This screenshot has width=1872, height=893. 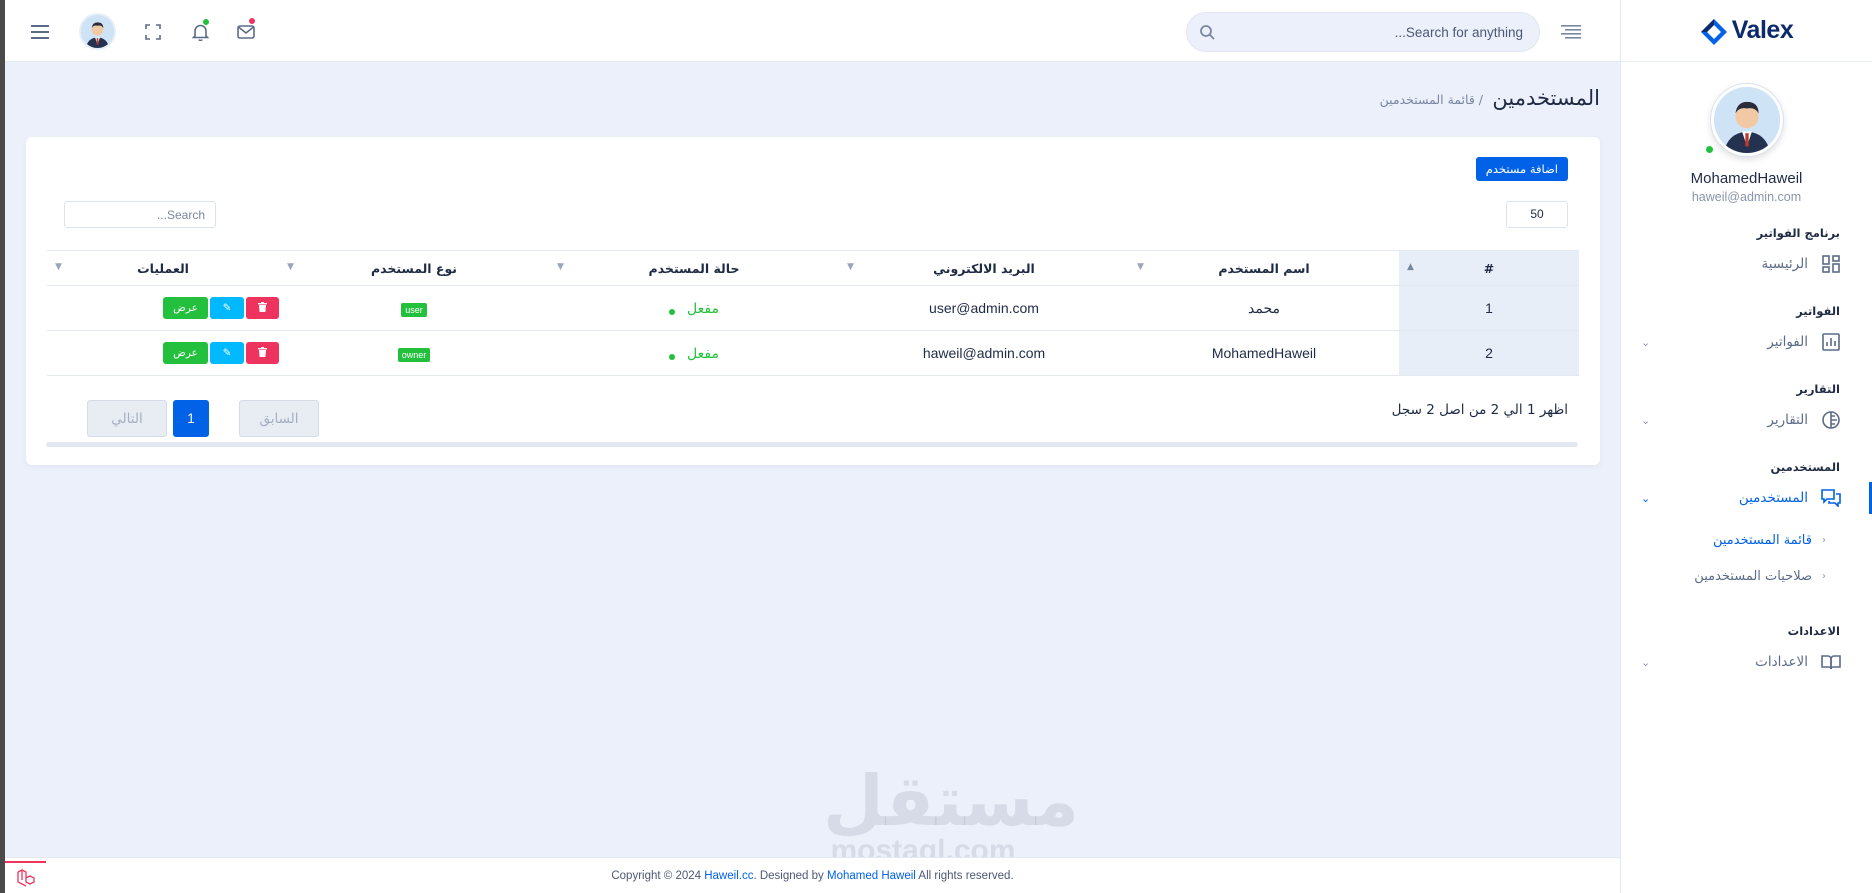 I want to click on header-label: البريد الالكتروني, so click(x=984, y=268).